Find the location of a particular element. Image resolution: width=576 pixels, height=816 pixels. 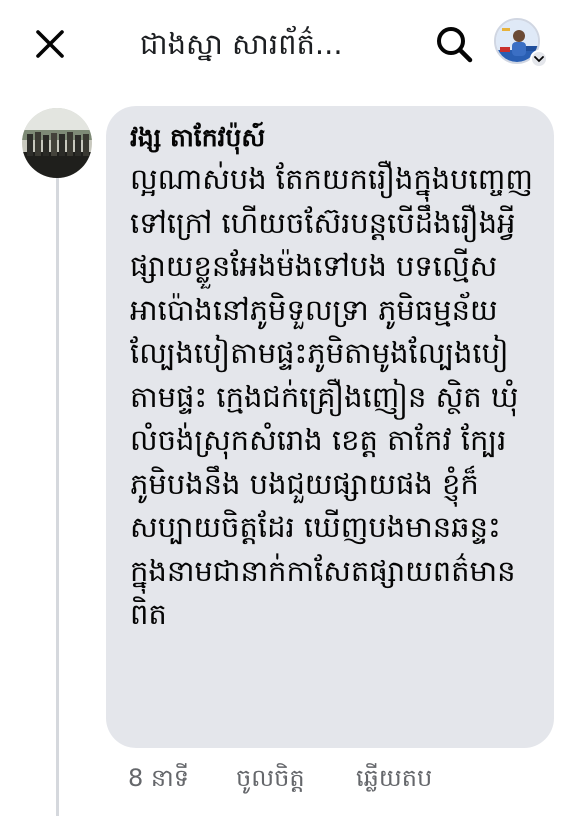

close-button is located at coordinates (50, 44).